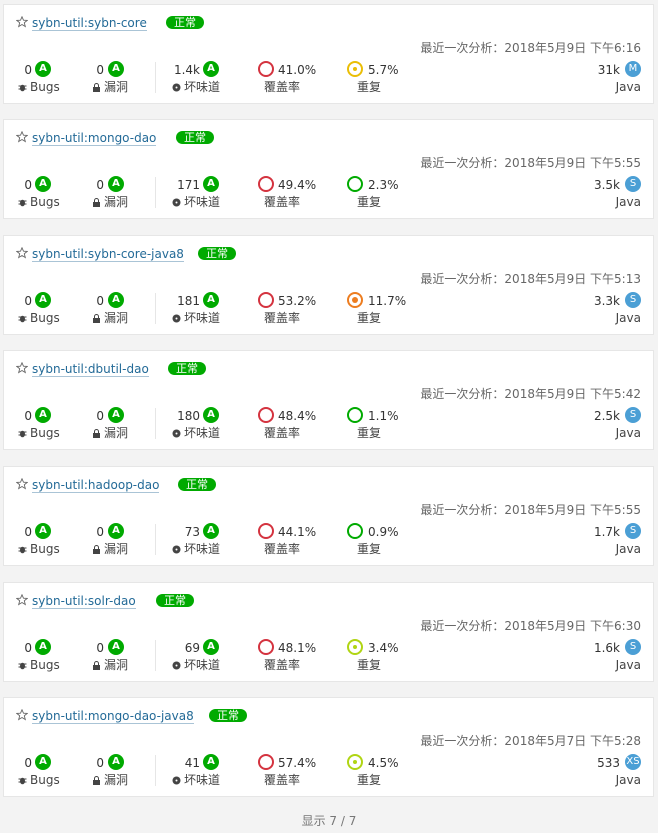  What do you see at coordinates (383, 70) in the screenshot?
I see `duplications-value: 5.7%` at bounding box center [383, 70].